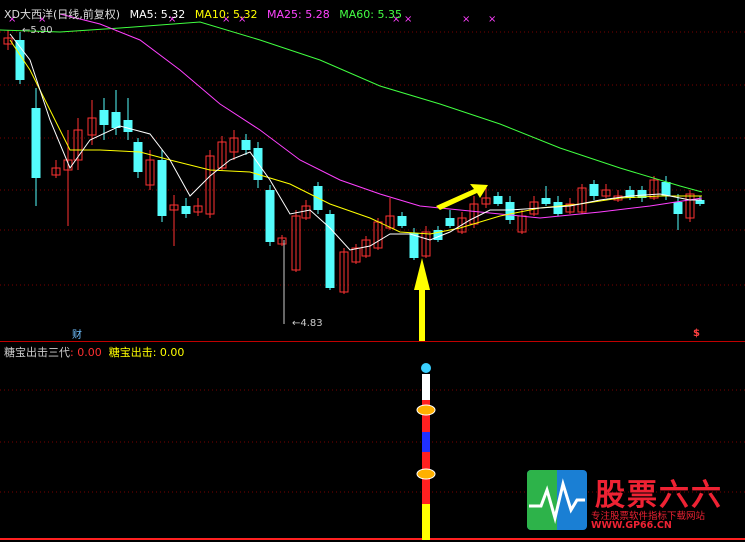  What do you see at coordinates (631, 525) in the screenshot?
I see `watermark-url: WWW.GP66.CN` at bounding box center [631, 525].